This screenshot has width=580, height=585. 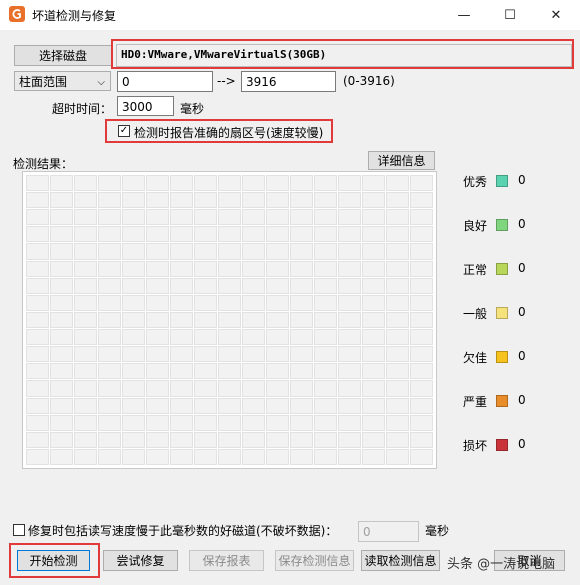 What do you see at coordinates (62, 81) in the screenshot?
I see `range-mode-select: 柱面范围 ⌵` at bounding box center [62, 81].